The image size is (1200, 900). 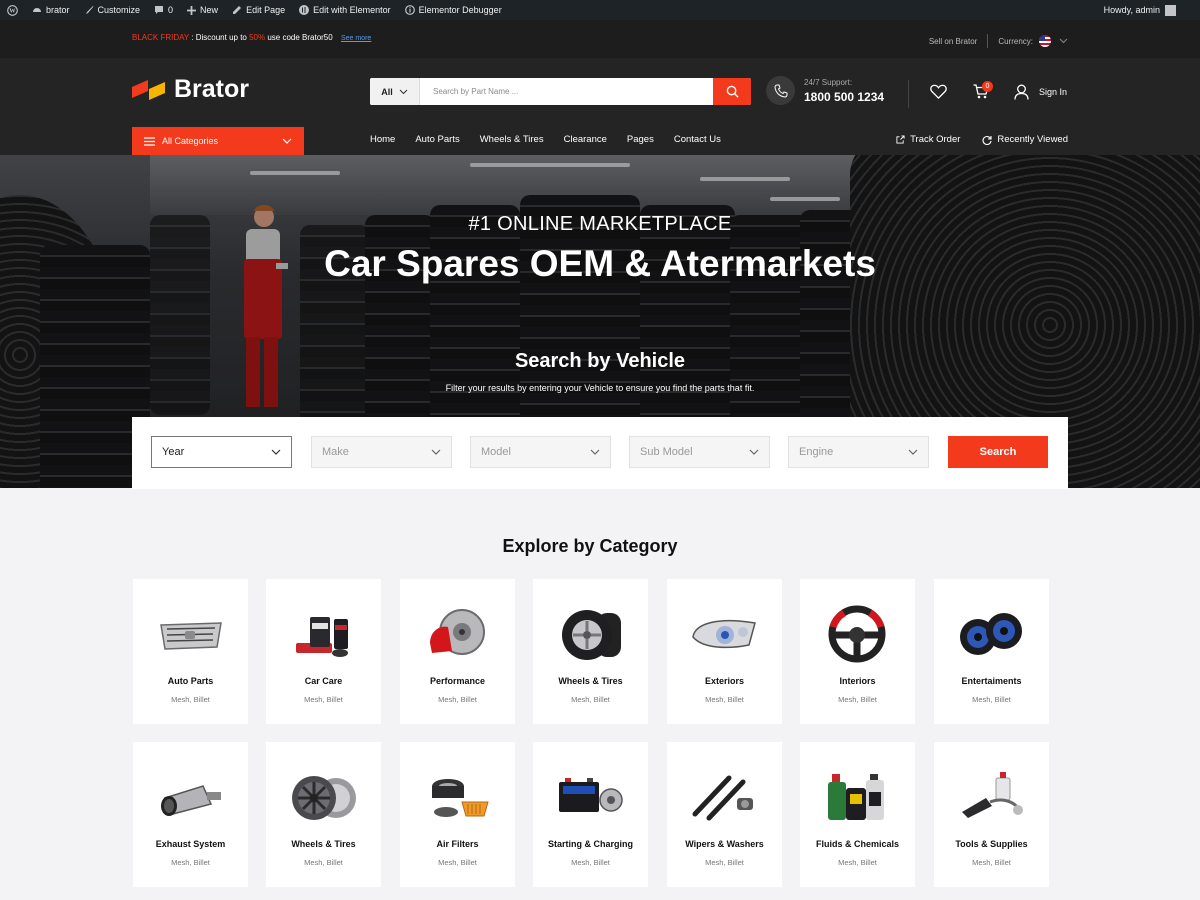 What do you see at coordinates (395, 91) in the screenshot?
I see `search-category-select: All` at bounding box center [395, 91].